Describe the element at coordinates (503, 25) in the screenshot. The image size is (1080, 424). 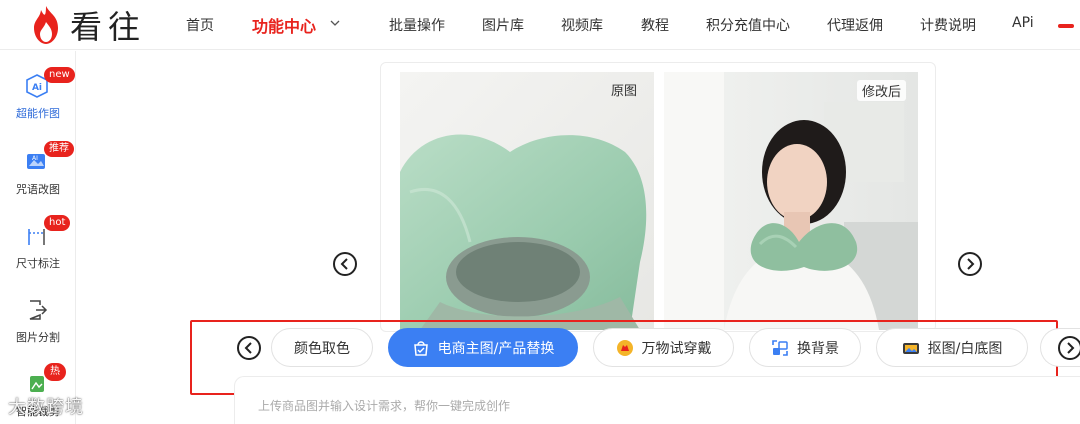
I see `nav-image-library: 图片库` at that location.